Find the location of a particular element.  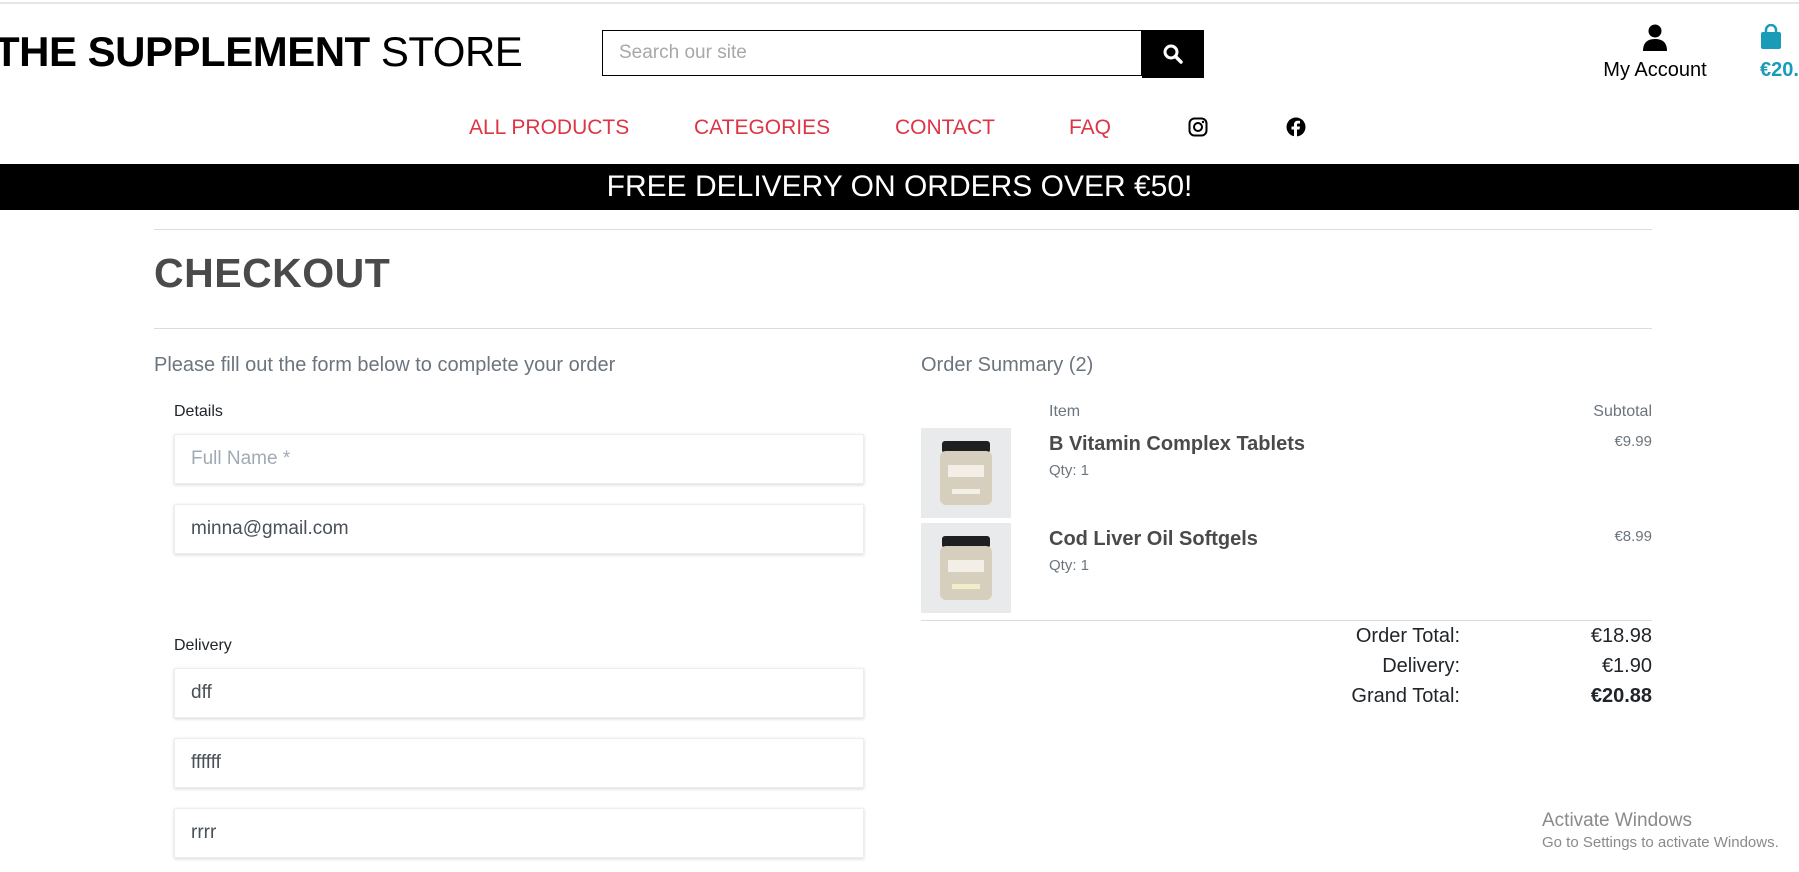

instagram-link is located at coordinates (1198, 129).